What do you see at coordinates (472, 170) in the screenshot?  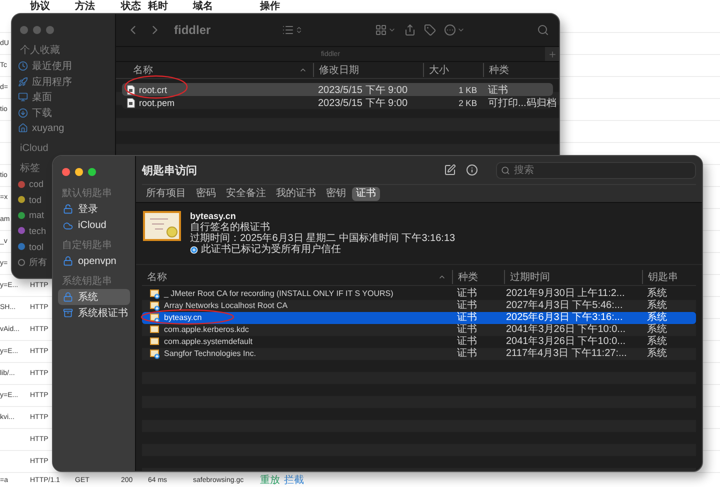 I see `info-icon` at bounding box center [472, 170].